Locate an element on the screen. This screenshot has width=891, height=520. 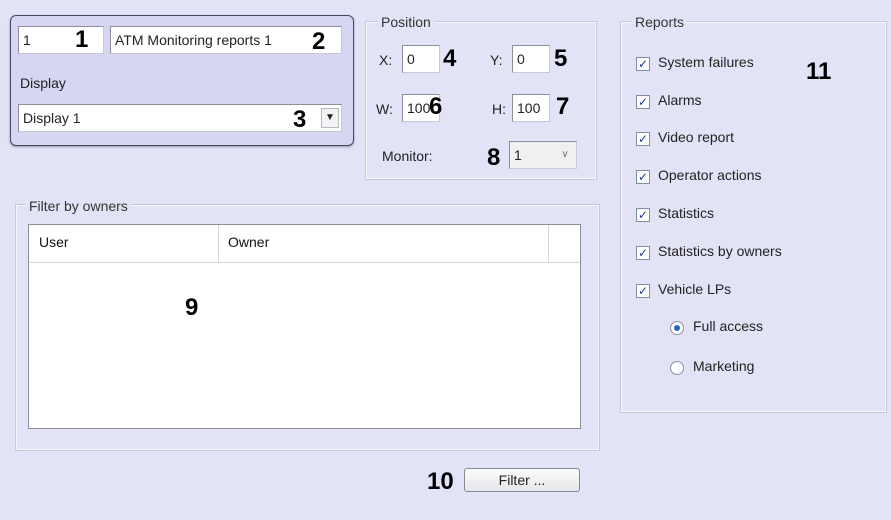
callout-8: 8 is located at coordinates (494, 157).